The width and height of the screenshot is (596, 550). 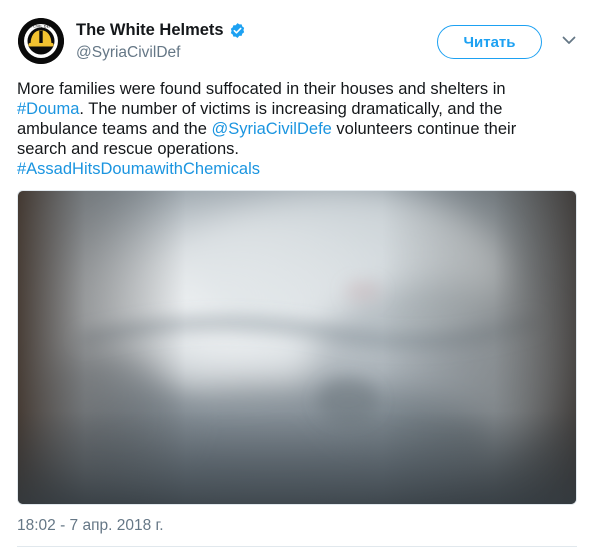 I want to click on tweet-line: #AssadHitsDoumawithChemicals, so click(x=297, y=169).